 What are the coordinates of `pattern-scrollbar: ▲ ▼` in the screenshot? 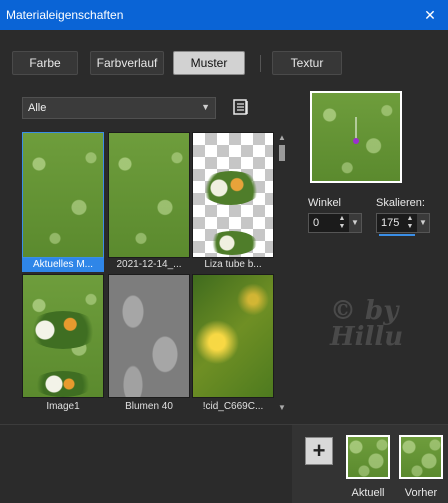 It's located at (282, 273).